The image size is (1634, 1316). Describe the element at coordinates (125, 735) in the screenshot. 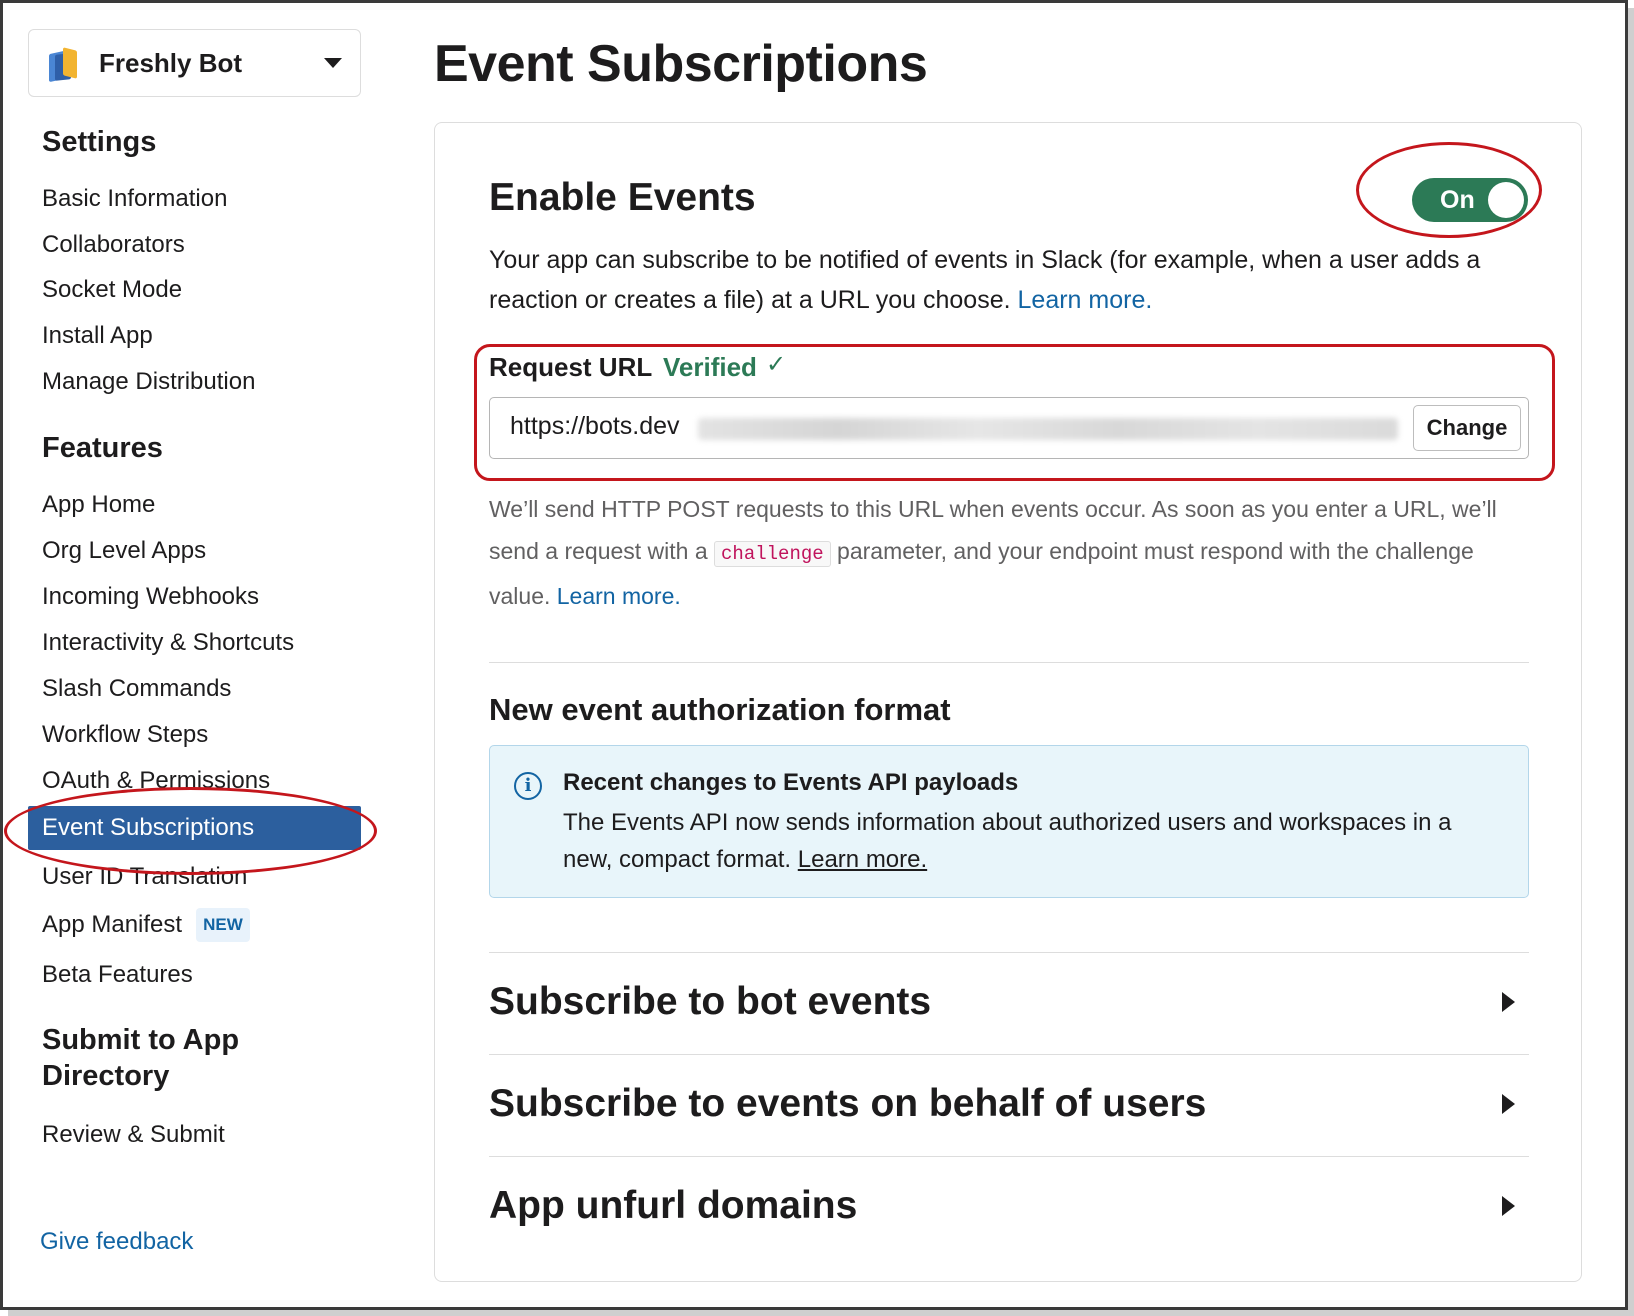

I see `sidebar-item-workflow-steps: Workflow Steps` at that location.